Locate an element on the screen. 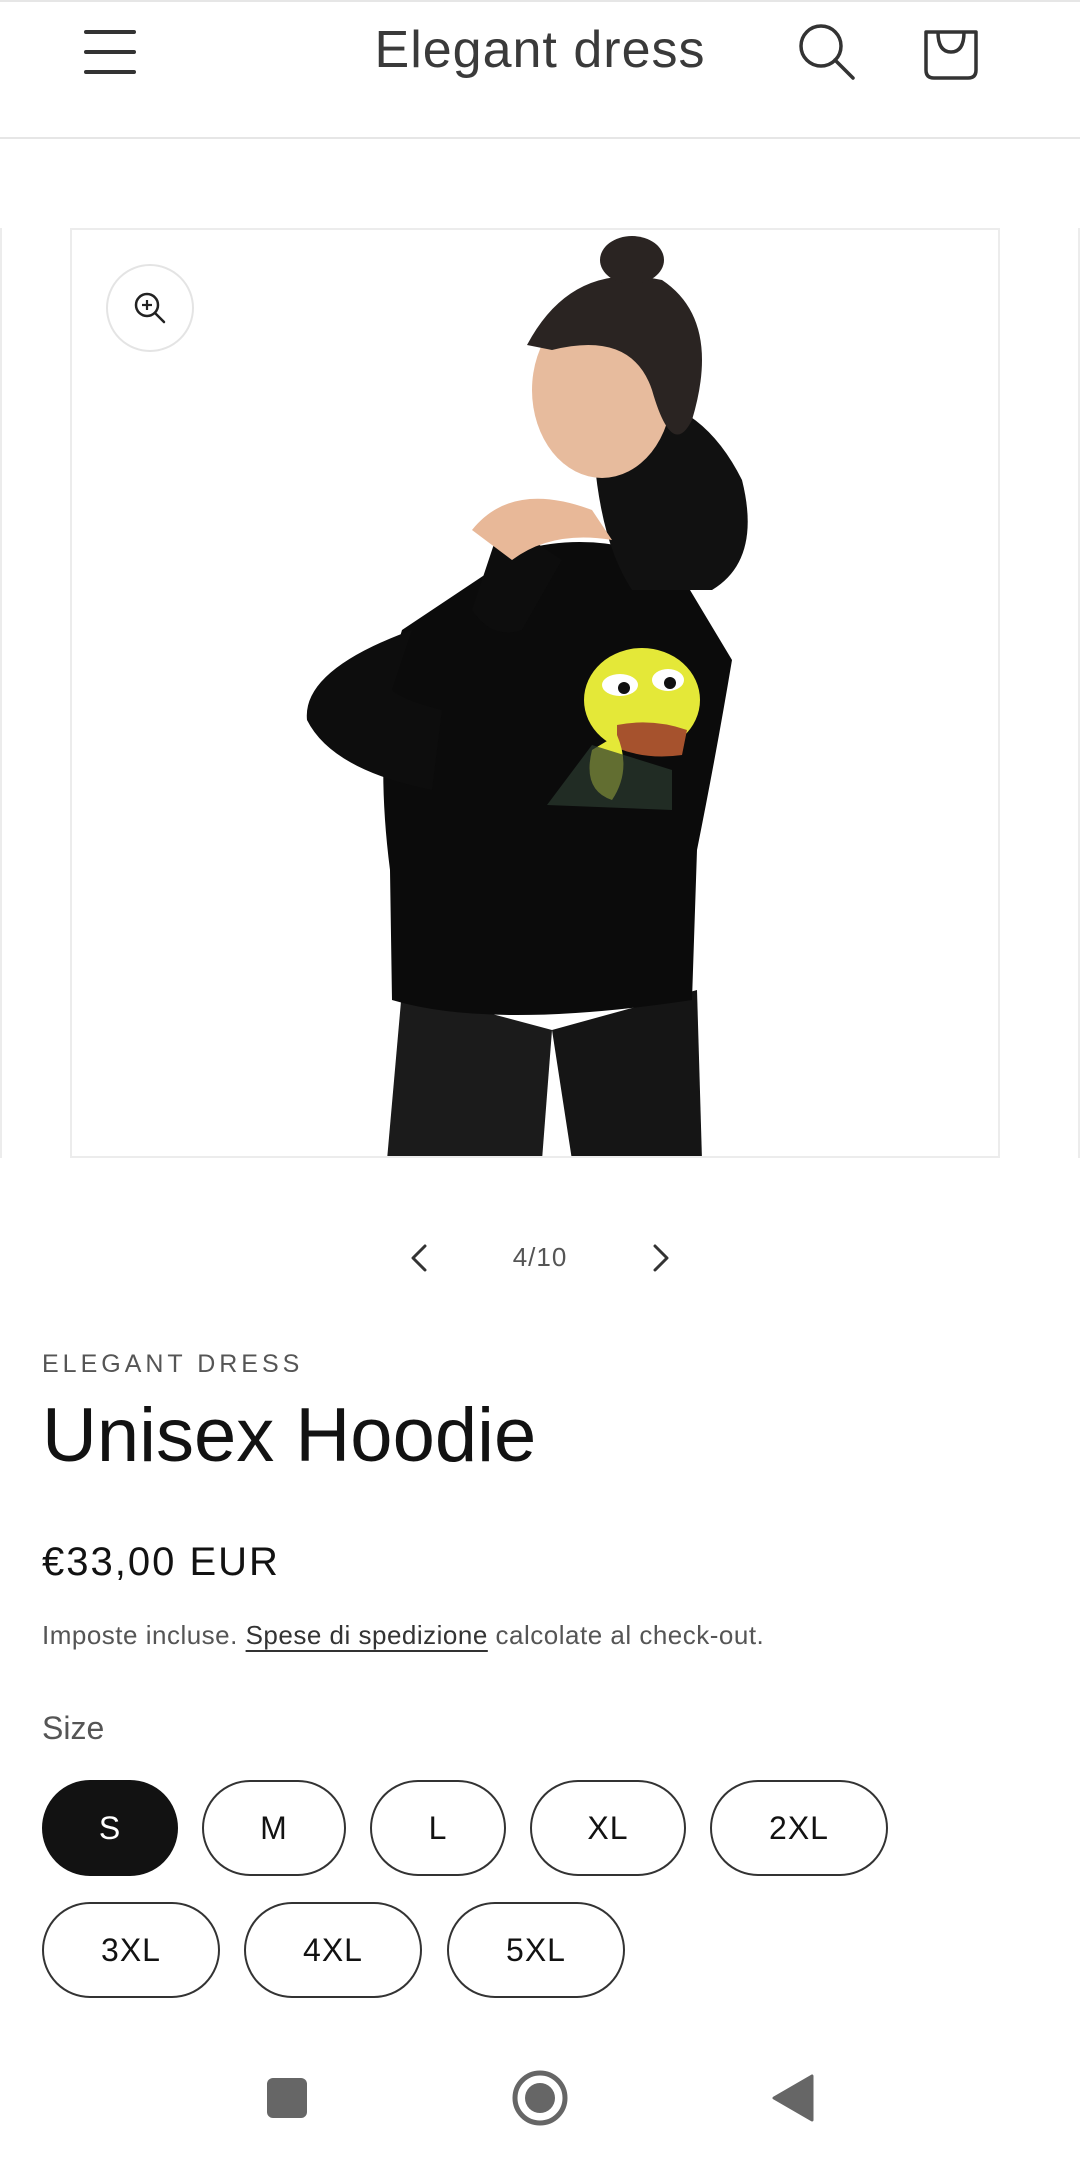 This screenshot has height=2157, width=1080. search-icon is located at coordinates (828, 53).